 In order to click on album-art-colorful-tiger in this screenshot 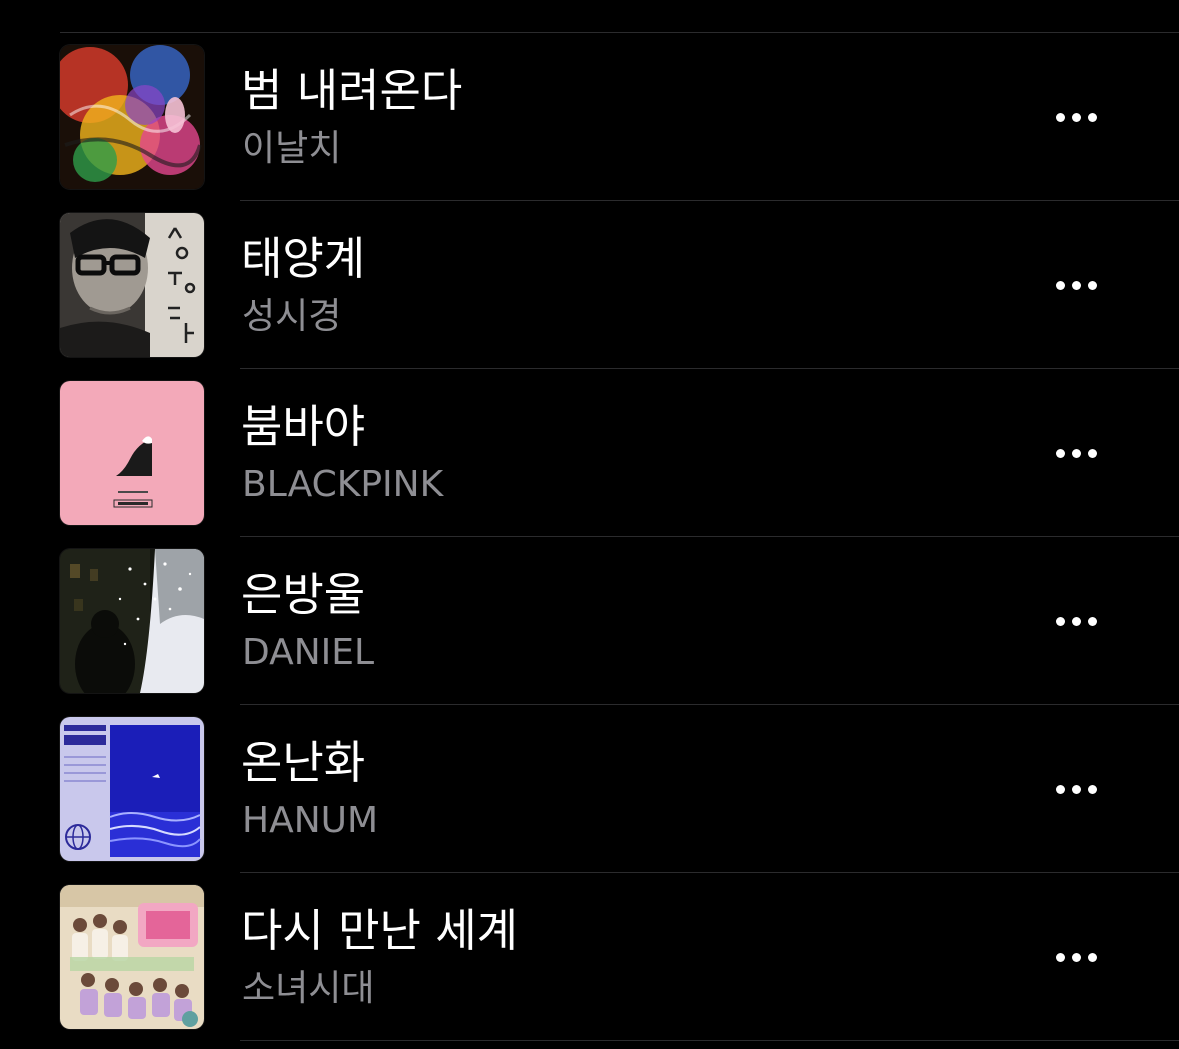, I will do `click(132, 117)`.